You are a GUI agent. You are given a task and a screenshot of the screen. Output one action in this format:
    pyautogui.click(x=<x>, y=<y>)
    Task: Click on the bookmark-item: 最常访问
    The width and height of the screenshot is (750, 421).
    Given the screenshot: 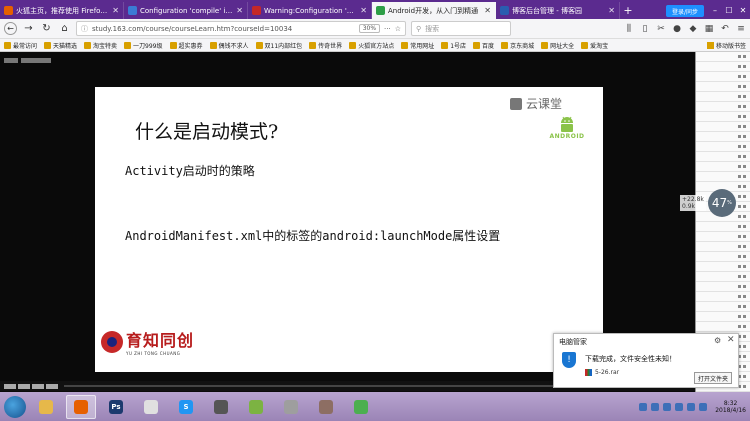 What is the action you would take?
    pyautogui.click(x=20, y=45)
    